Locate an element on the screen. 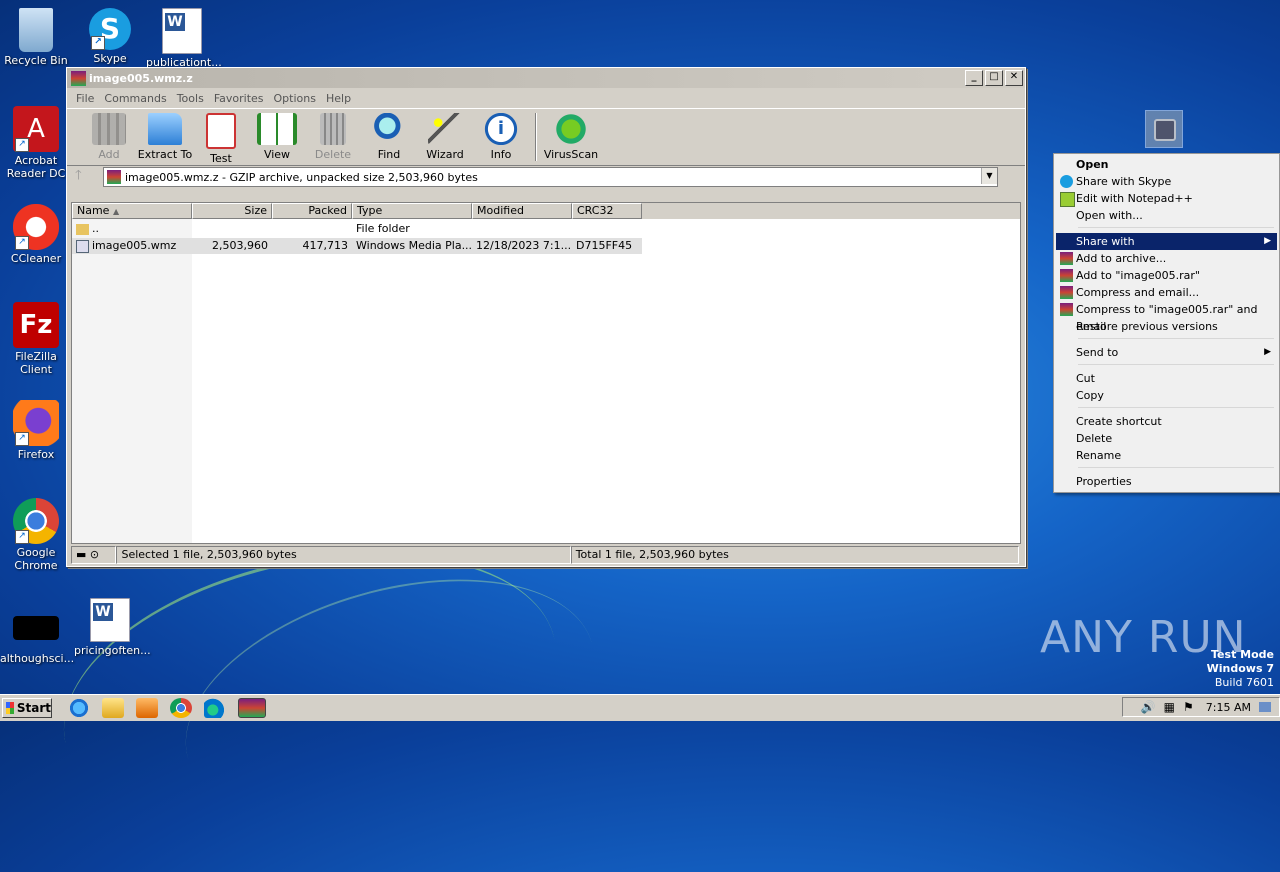 This screenshot has width=1280, height=872. column-header-type: Type is located at coordinates (412, 211).